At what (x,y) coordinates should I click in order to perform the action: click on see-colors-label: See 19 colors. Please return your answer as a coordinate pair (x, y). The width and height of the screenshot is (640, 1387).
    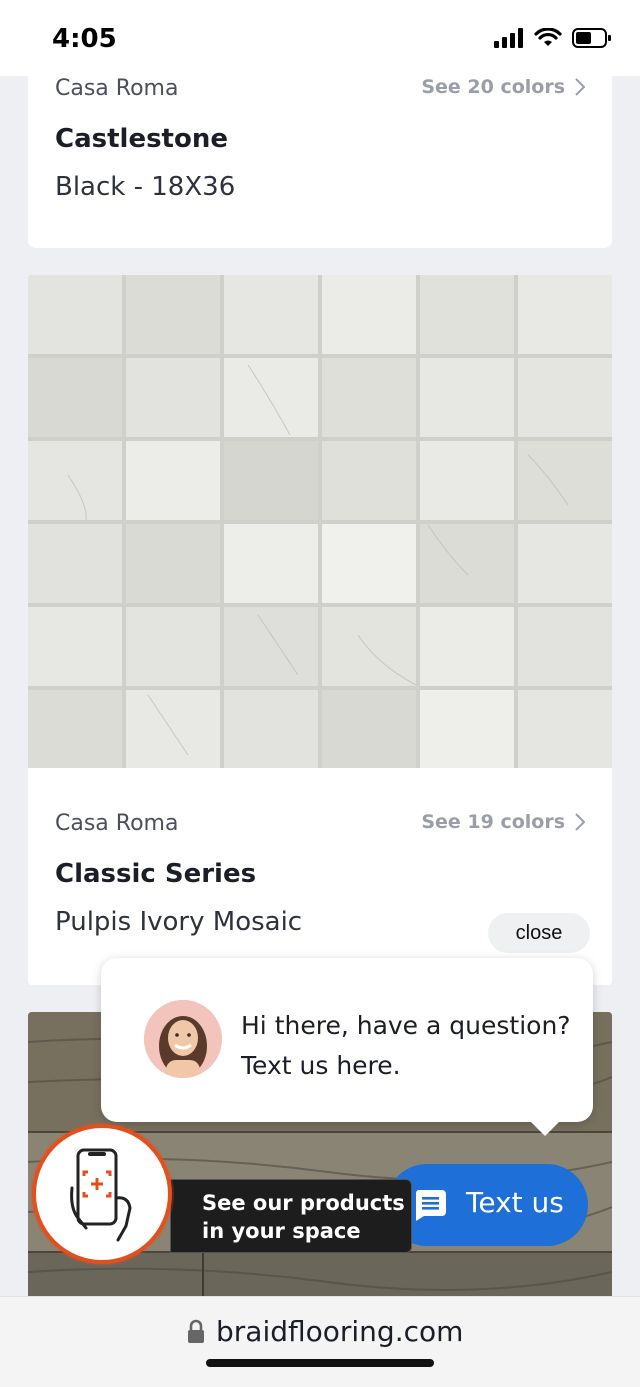
    Looking at the image, I should click on (493, 822).